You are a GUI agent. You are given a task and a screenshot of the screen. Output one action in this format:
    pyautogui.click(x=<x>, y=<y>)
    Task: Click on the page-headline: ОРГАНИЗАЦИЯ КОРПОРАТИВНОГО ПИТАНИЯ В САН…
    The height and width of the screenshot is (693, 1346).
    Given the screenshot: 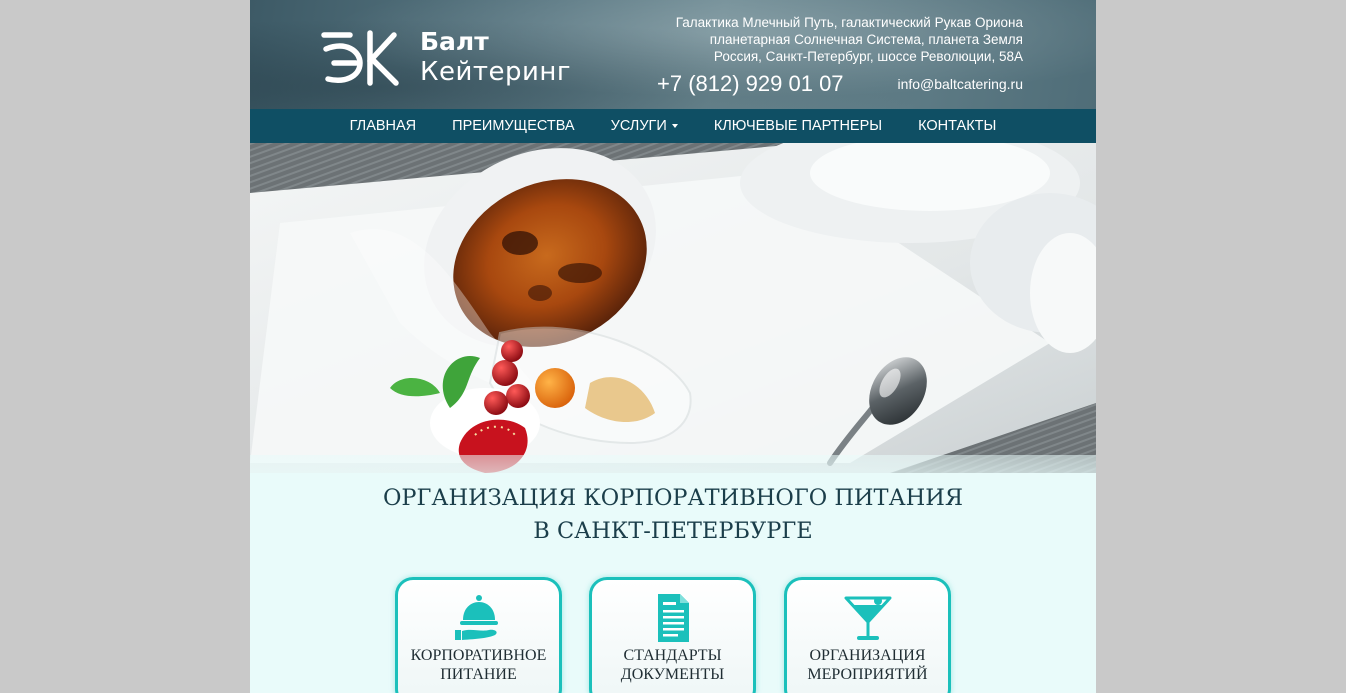 What is the action you would take?
    pyautogui.click(x=673, y=515)
    